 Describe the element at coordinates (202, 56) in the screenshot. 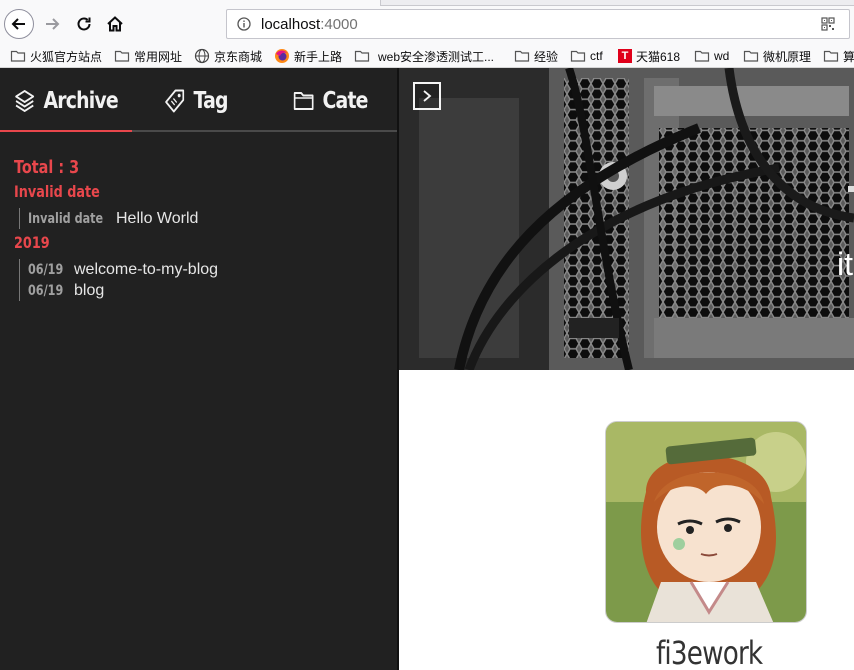

I see `globe-icon` at that location.